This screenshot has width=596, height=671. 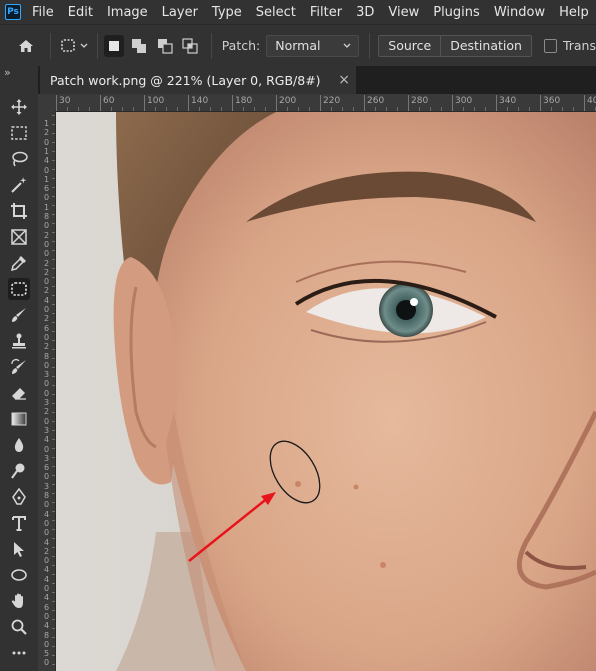 I want to click on menu-type: Type, so click(x=227, y=12).